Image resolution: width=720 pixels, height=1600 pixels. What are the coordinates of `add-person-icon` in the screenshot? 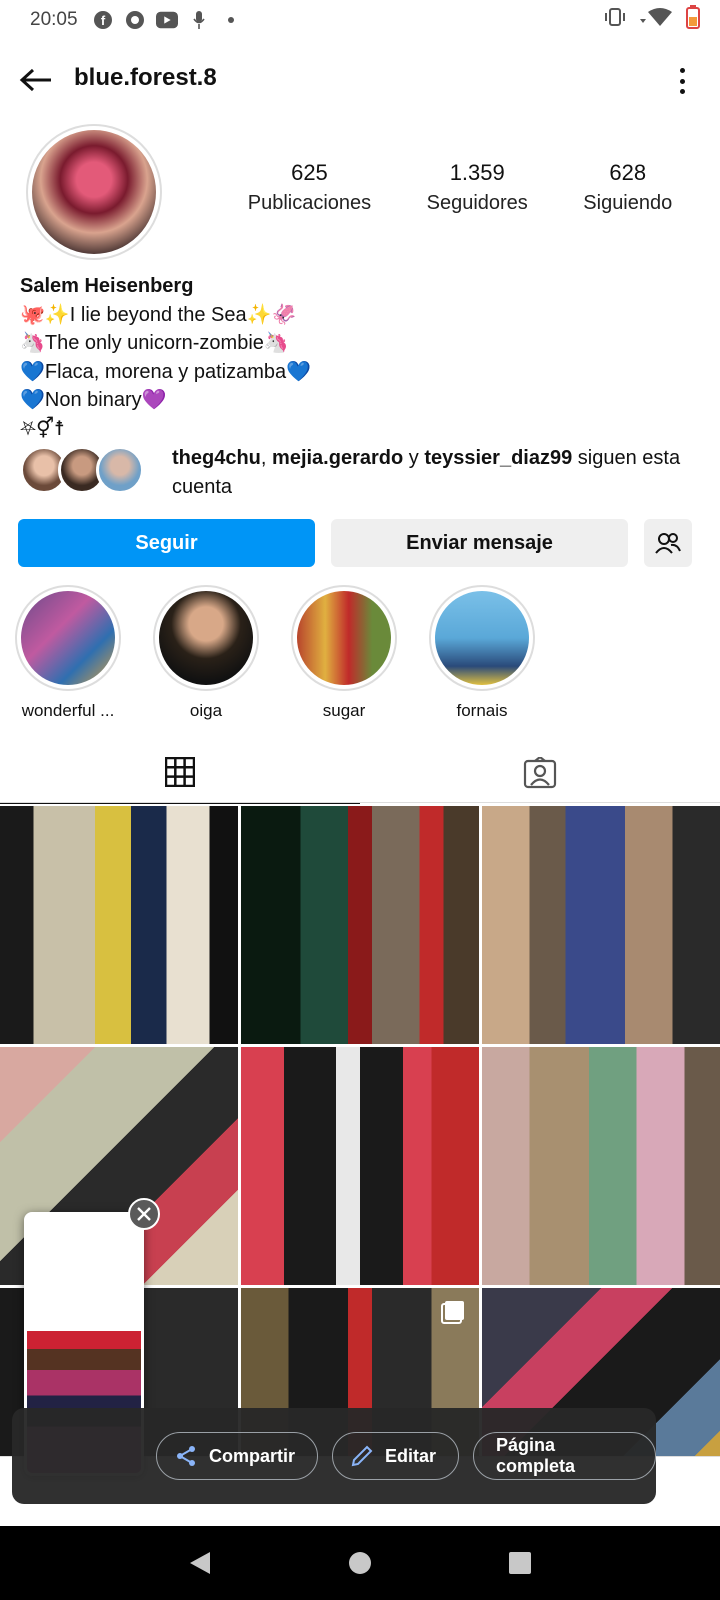 It's located at (668, 543).